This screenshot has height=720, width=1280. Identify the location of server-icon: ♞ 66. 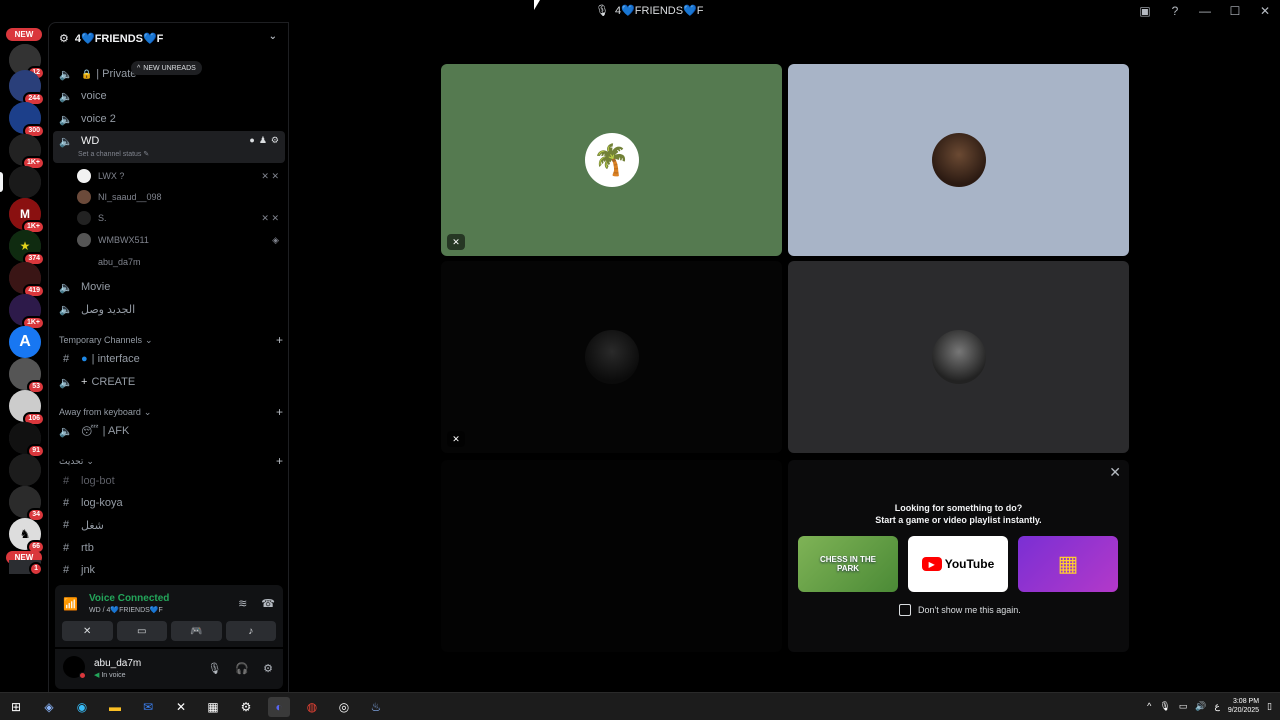
(27, 536).